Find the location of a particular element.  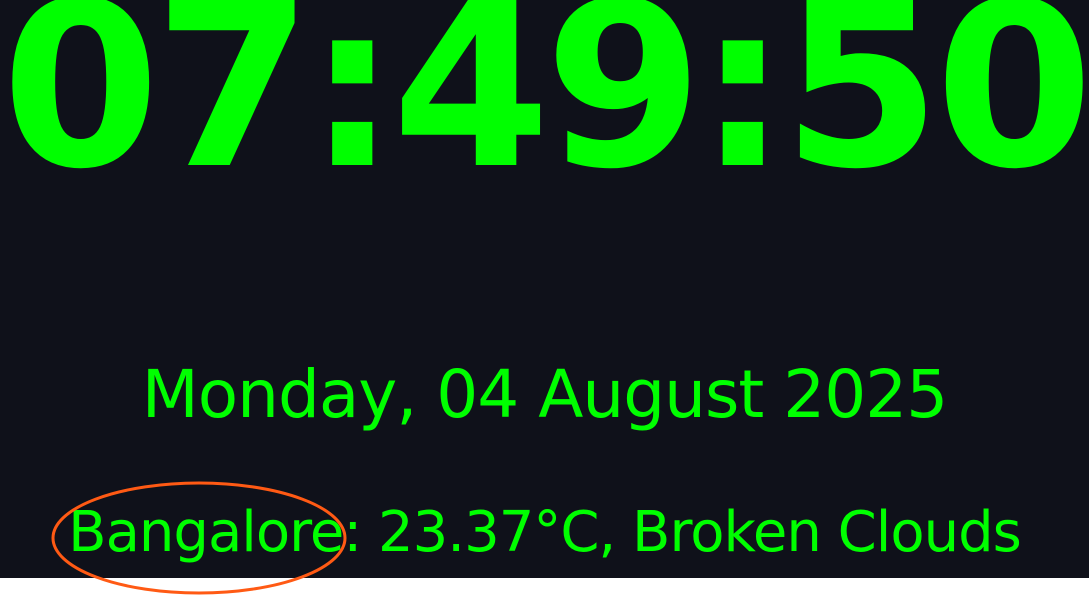

date-display: Monday, 04 August 2025 is located at coordinates (544, 394).